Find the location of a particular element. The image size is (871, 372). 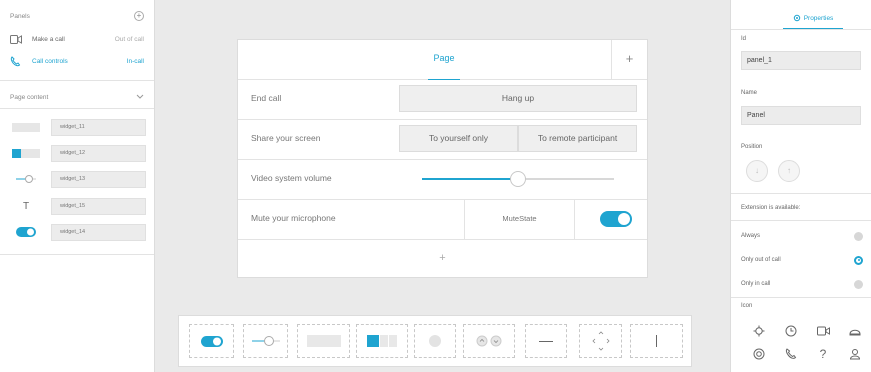

add-panel-icon: + is located at coordinates (139, 16).